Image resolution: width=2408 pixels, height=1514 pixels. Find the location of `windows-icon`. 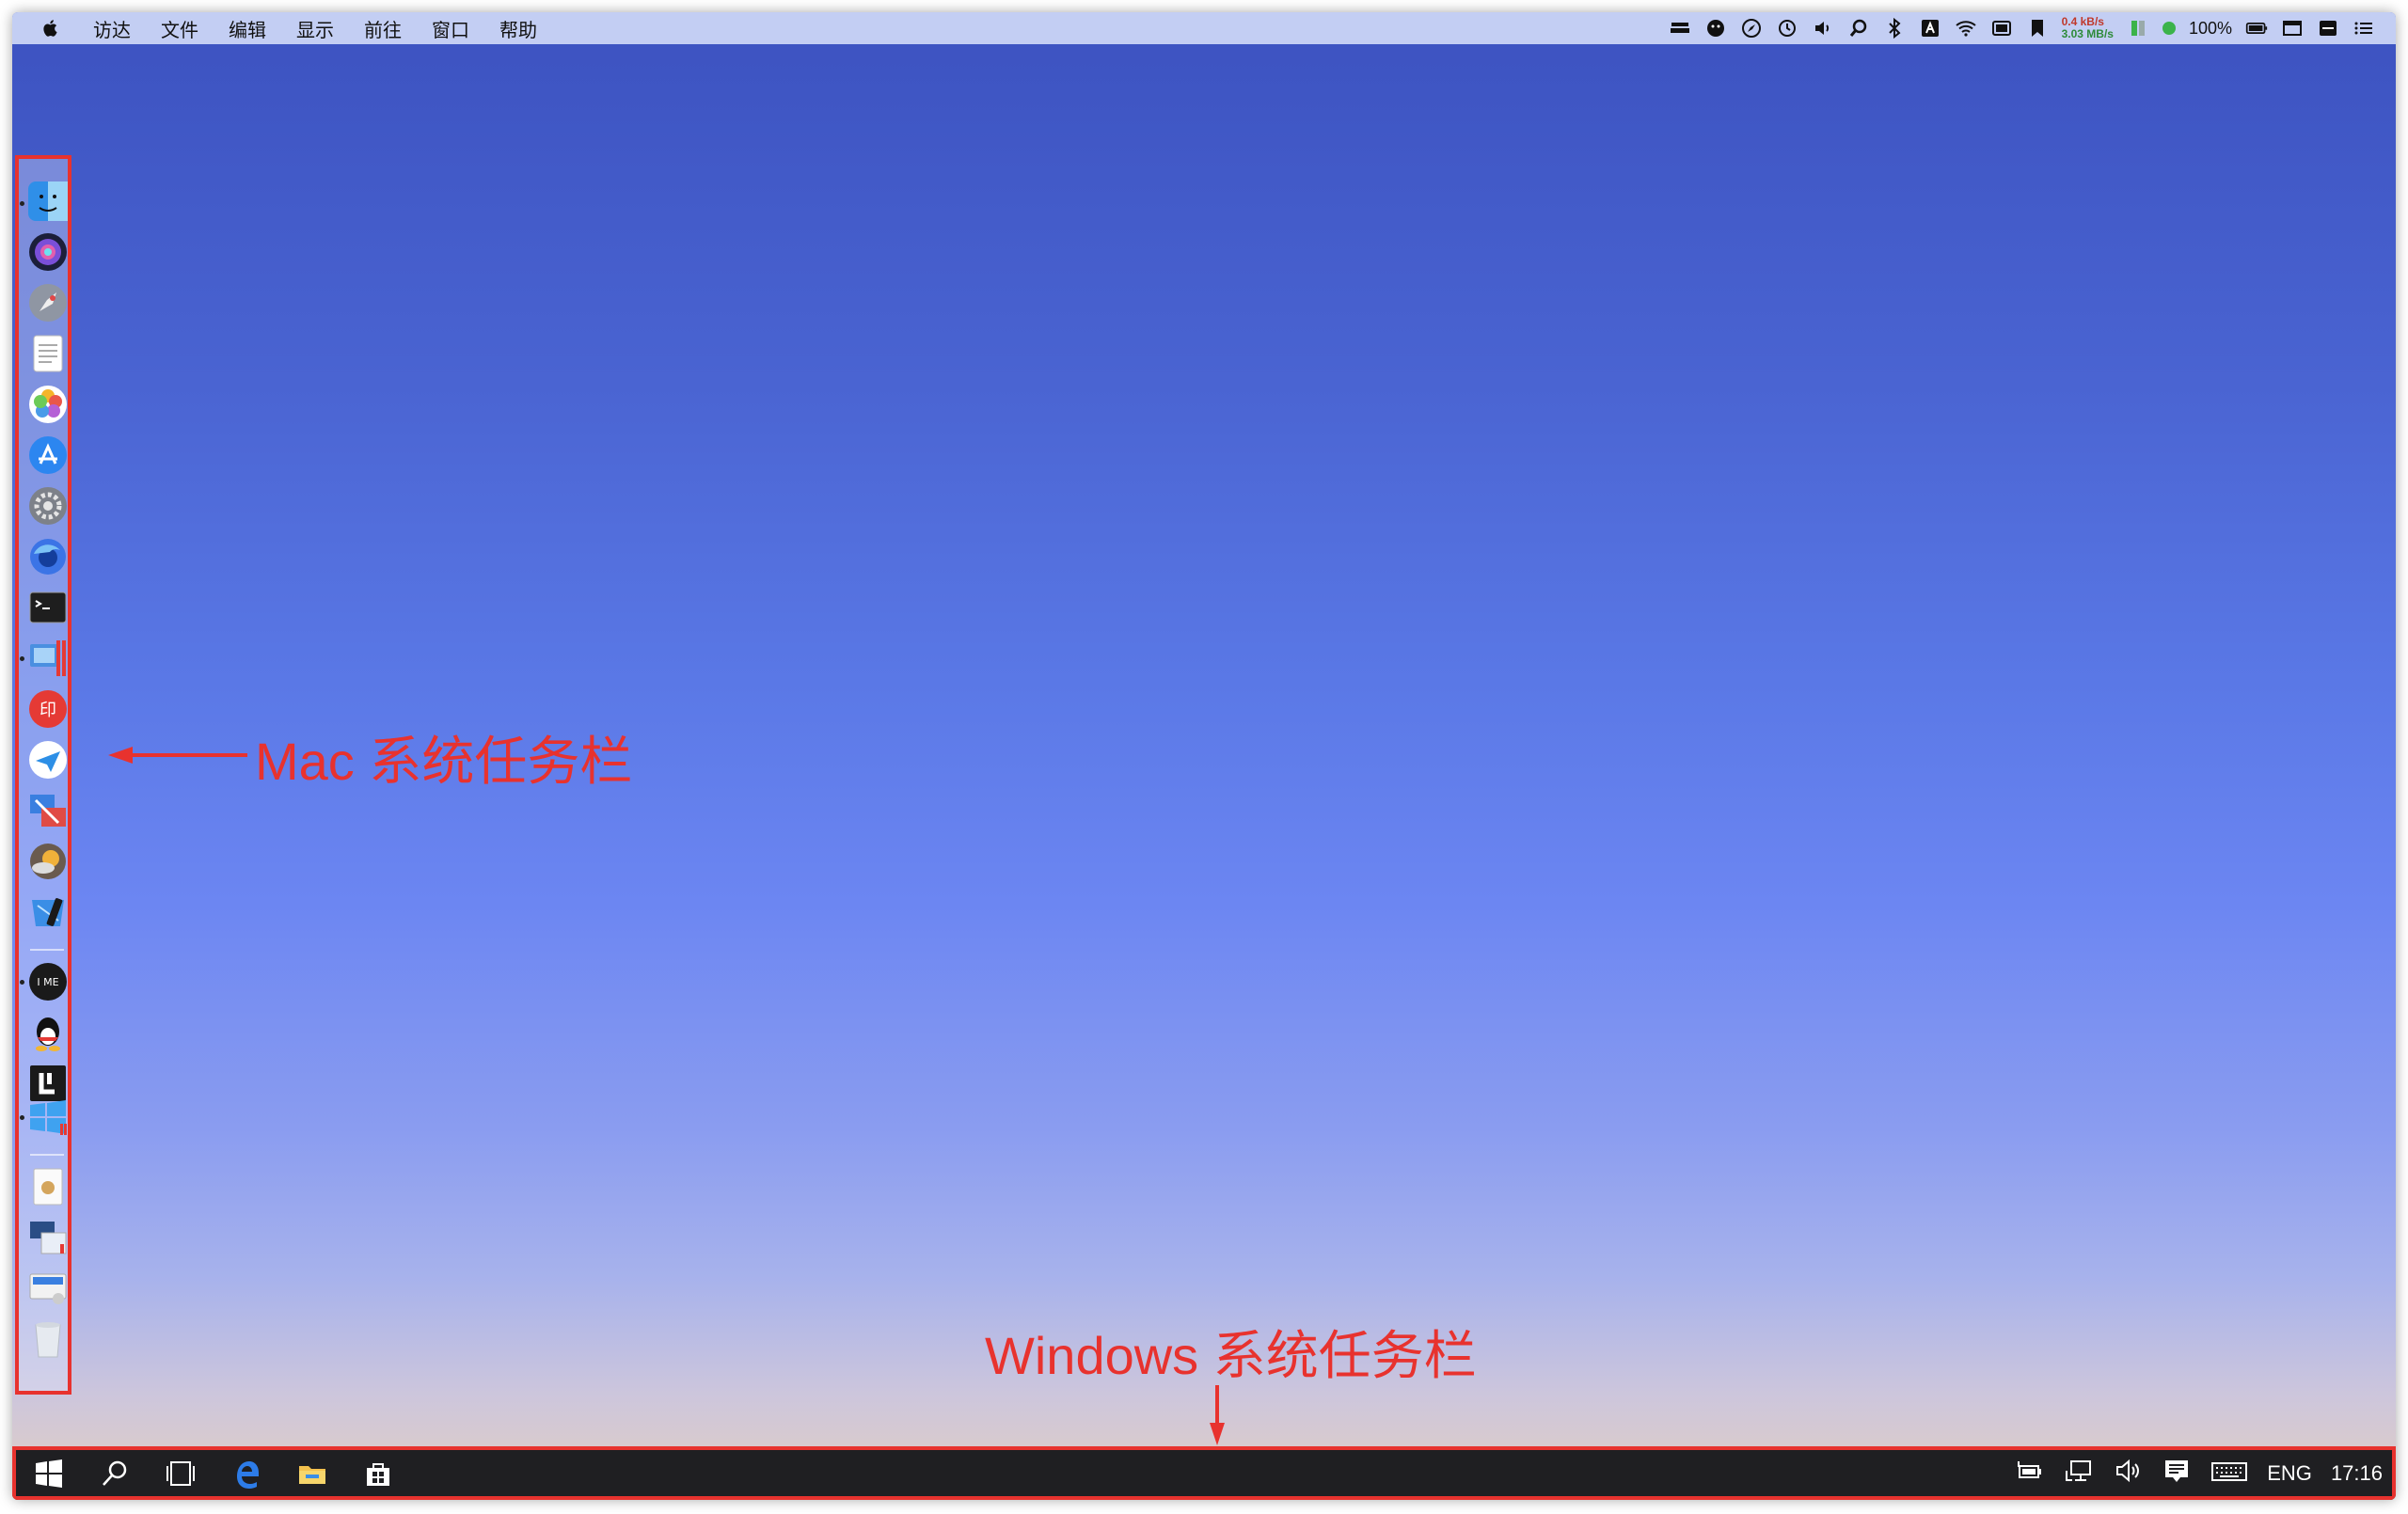

windows-icon is located at coordinates (48, 1117).